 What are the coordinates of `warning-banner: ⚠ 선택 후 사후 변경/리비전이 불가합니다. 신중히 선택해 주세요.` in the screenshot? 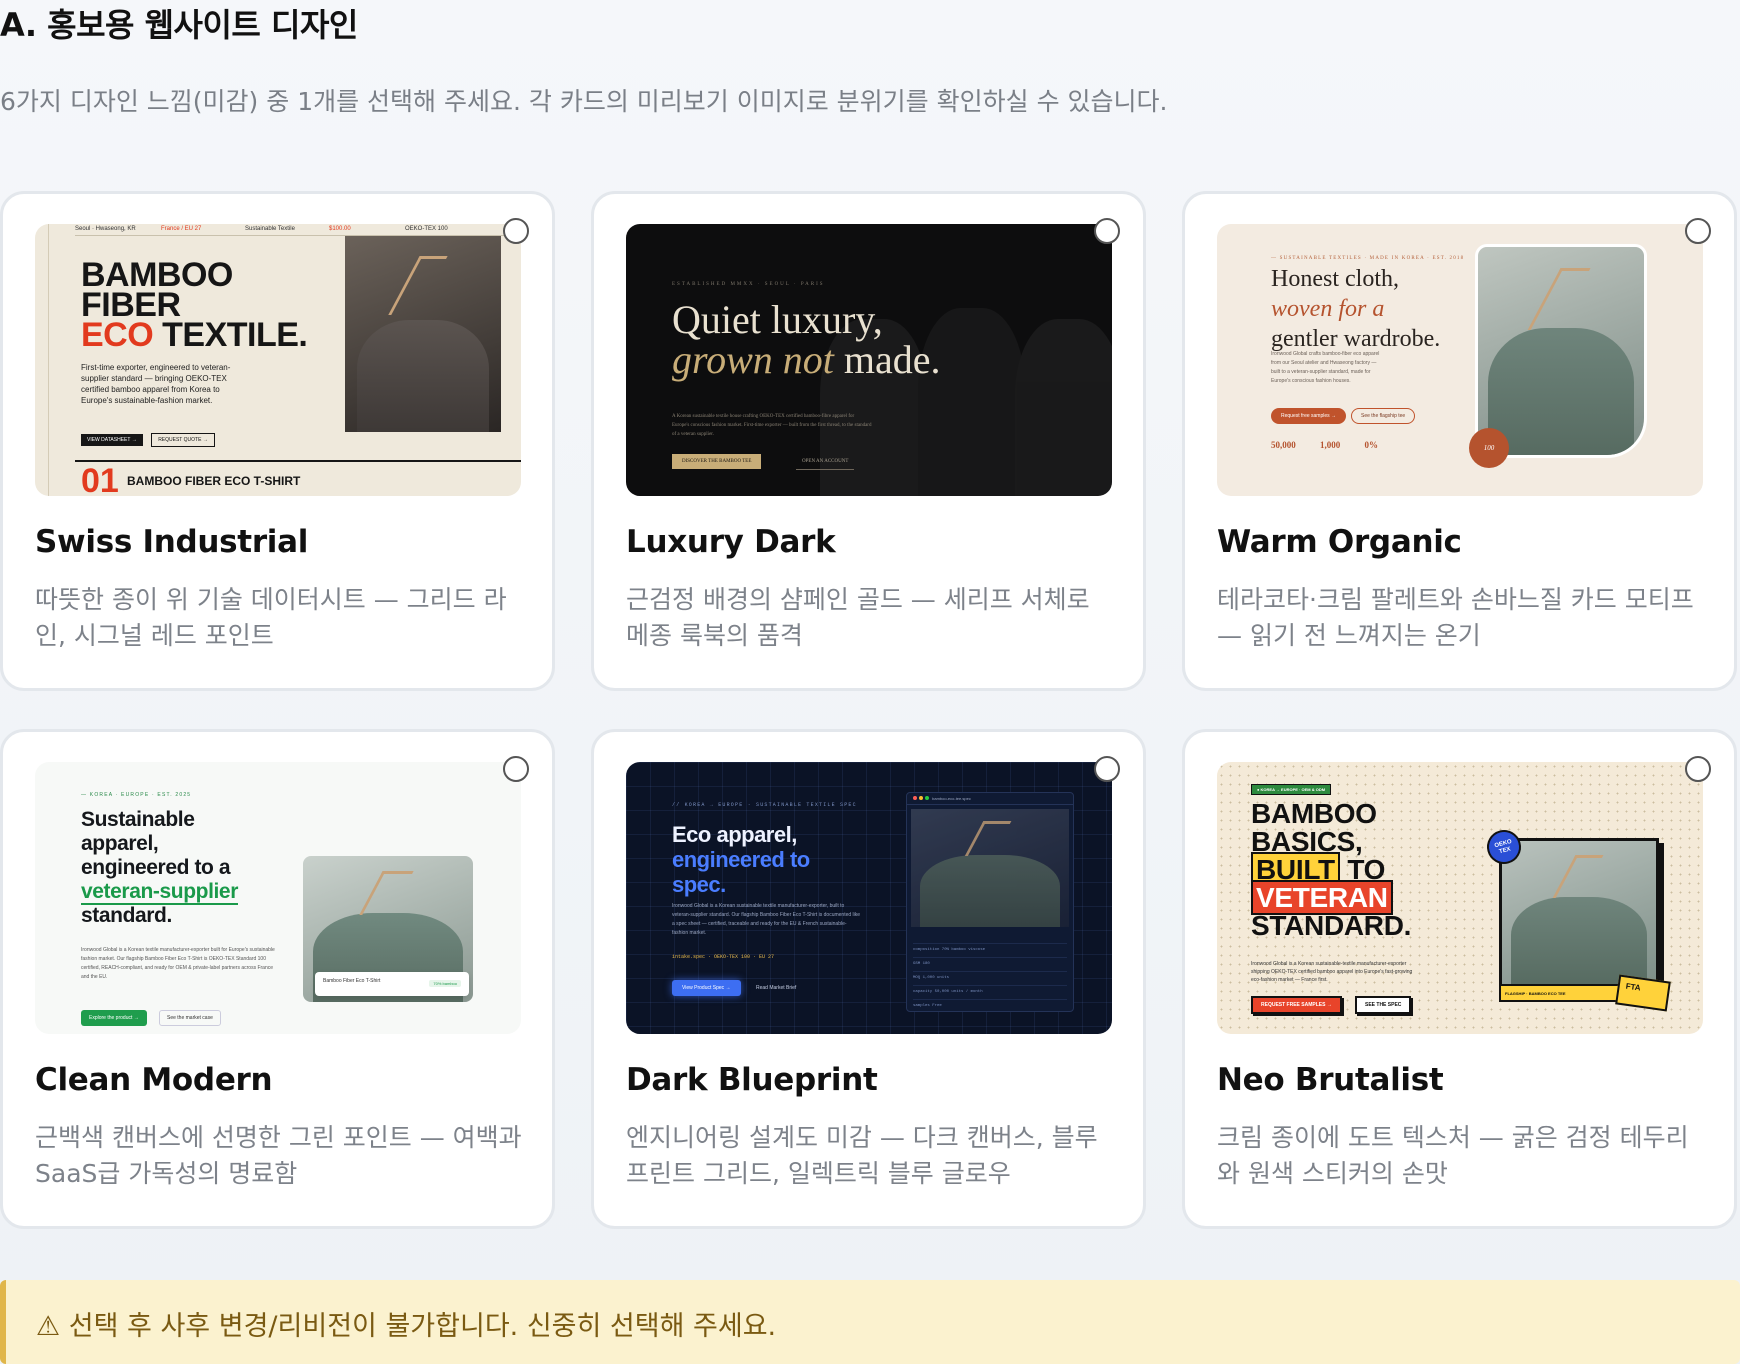 It's located at (870, 1322).